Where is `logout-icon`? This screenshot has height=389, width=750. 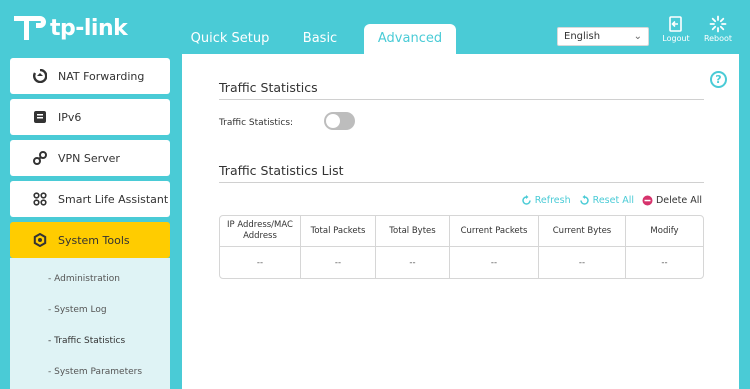
logout-icon is located at coordinates (676, 24).